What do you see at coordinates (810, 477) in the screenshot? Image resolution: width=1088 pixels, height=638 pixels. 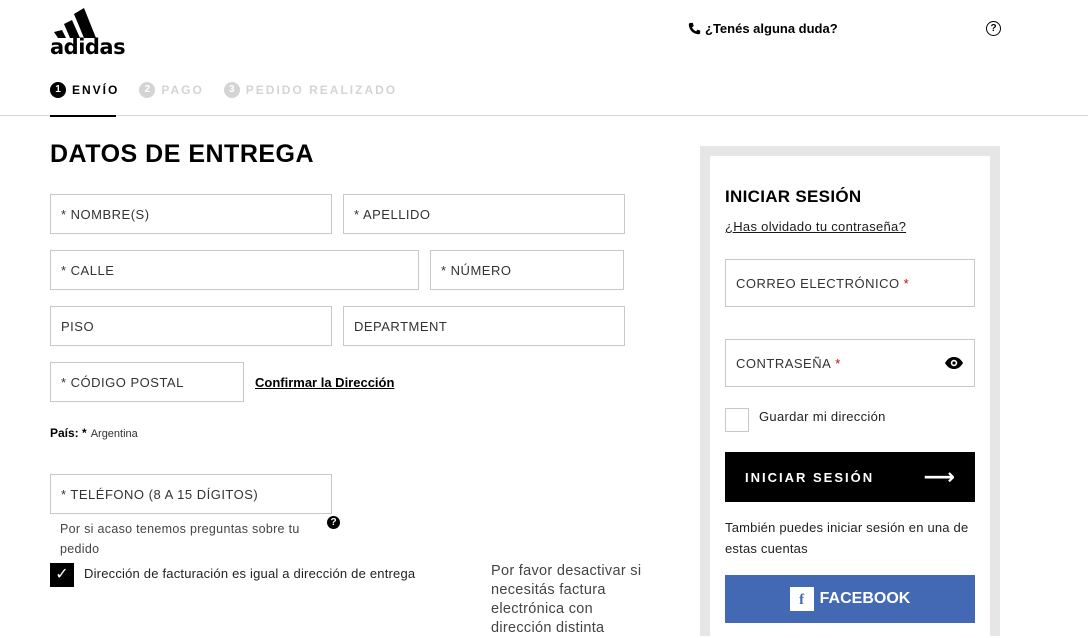 I see `login-button-label: INICIAR SESIÓN` at bounding box center [810, 477].